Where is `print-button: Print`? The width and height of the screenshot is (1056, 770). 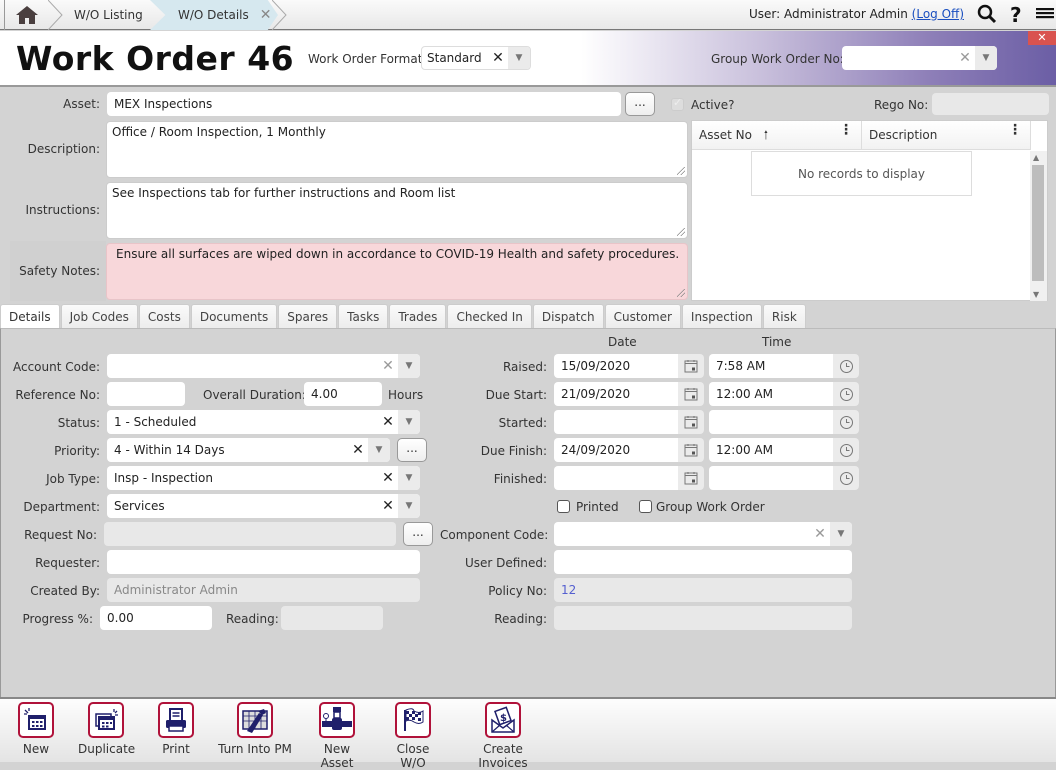
print-button: Print is located at coordinates (176, 729).